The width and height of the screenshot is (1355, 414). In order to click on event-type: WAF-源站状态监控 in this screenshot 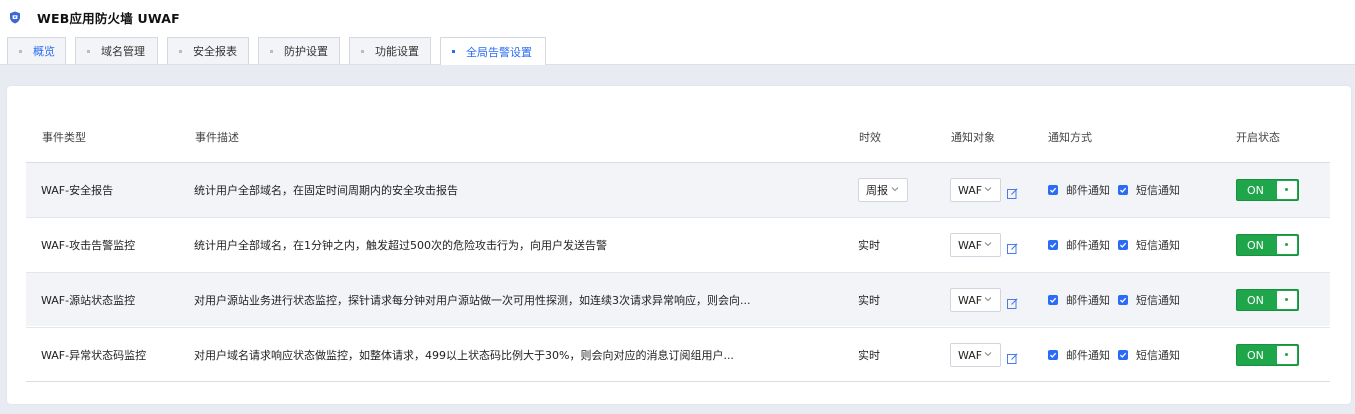, I will do `click(88, 300)`.